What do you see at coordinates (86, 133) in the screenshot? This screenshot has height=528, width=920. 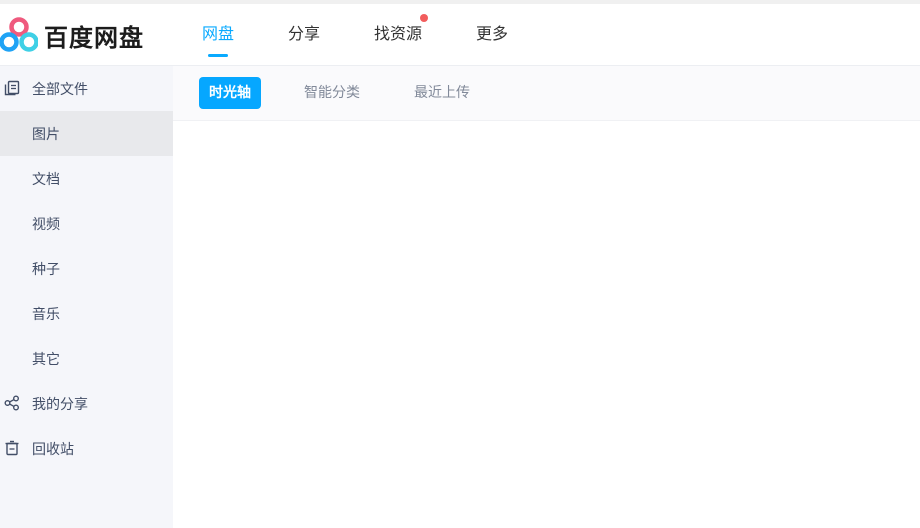 I see `sidebar-item-images: 图片` at bounding box center [86, 133].